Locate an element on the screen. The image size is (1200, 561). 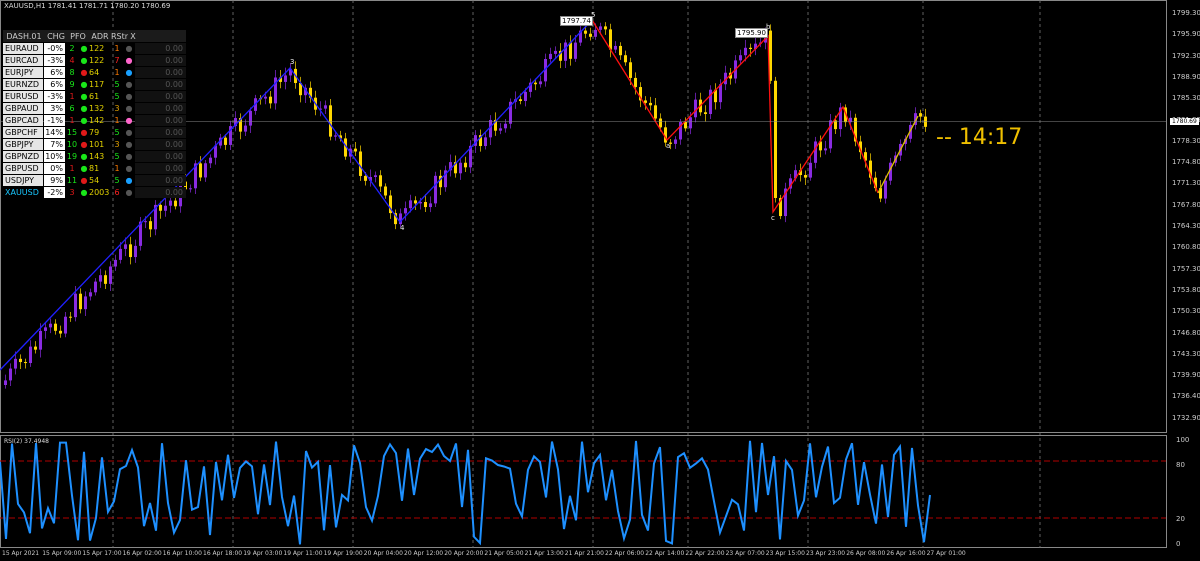
row-symbol: GBPCHF is located at coordinates (23, 132).